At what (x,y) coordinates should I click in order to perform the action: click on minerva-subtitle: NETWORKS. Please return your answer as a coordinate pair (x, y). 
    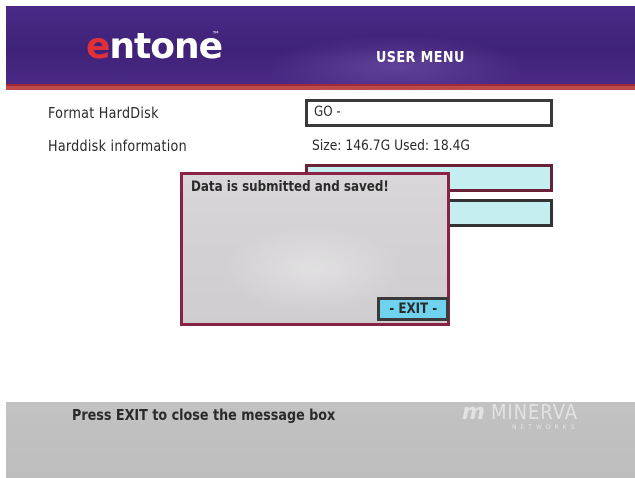
    Looking at the image, I should click on (545, 427).